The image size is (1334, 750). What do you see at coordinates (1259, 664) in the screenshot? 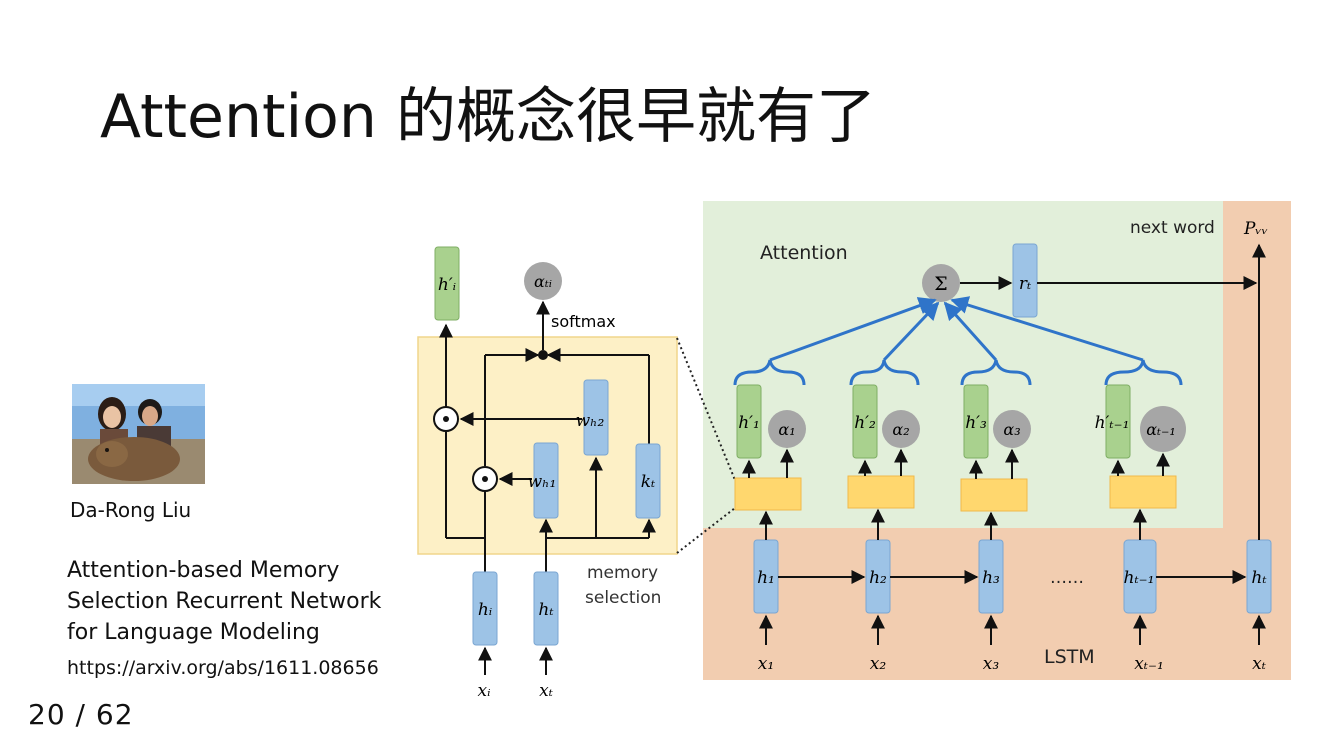
I see `xt-label-right: xₜ` at bounding box center [1259, 664].